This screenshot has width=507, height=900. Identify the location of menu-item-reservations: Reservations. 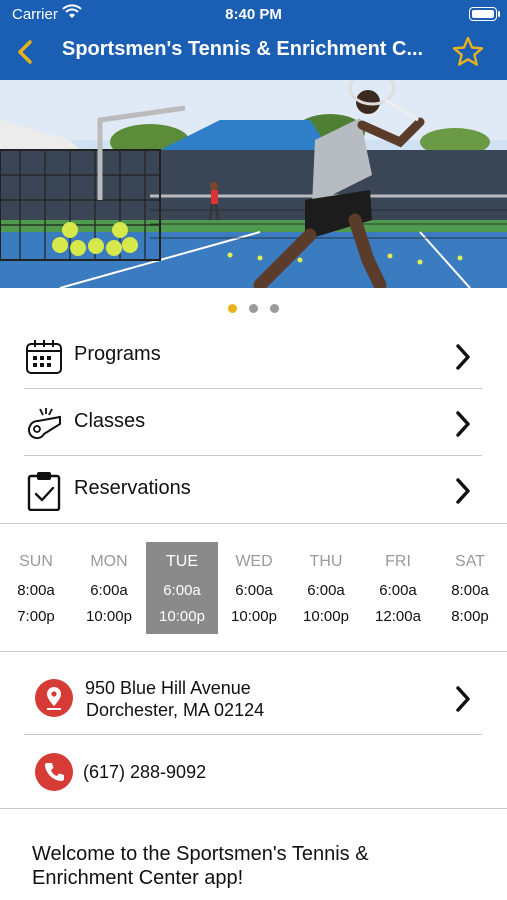
(253, 490).